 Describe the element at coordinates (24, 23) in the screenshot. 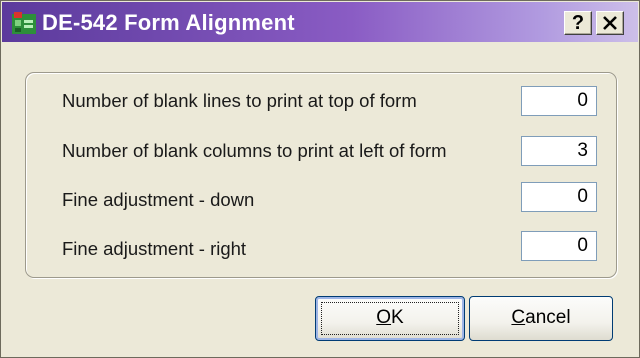

I see `app-icon` at that location.